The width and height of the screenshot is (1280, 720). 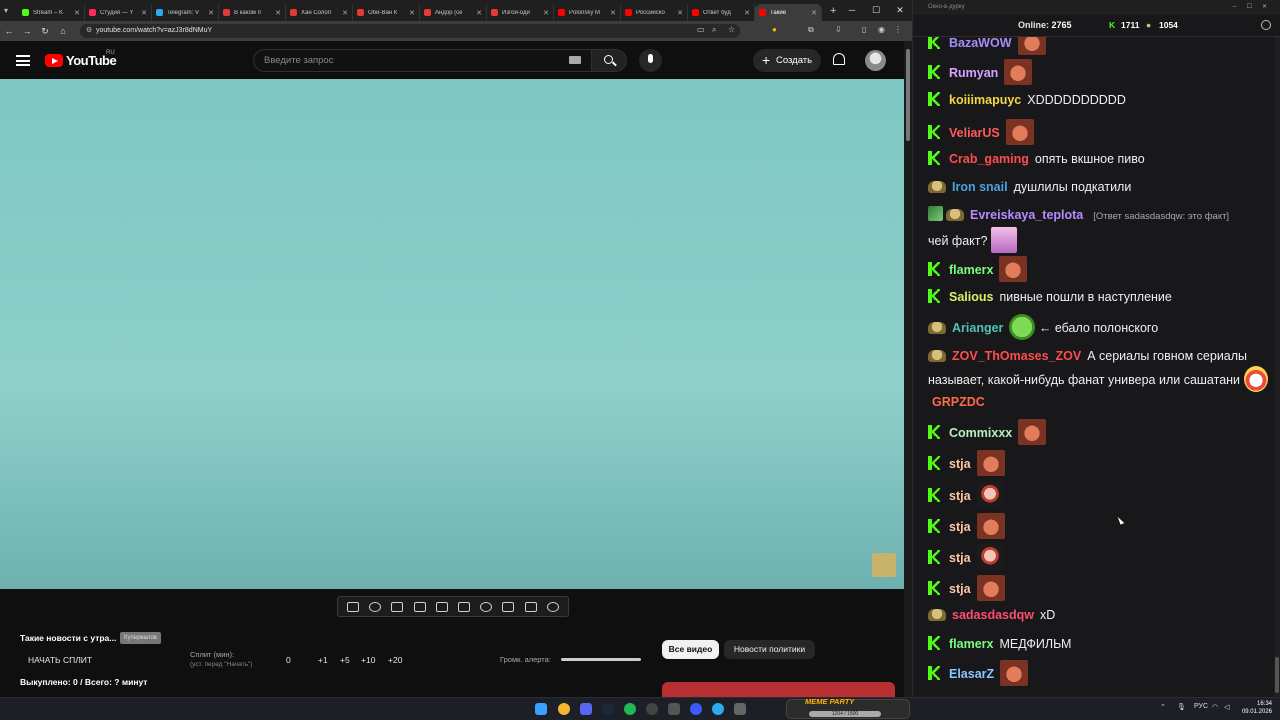 I want to click on start-split-button: НАЧАТЬ СПЛИТ, so click(x=60, y=660).